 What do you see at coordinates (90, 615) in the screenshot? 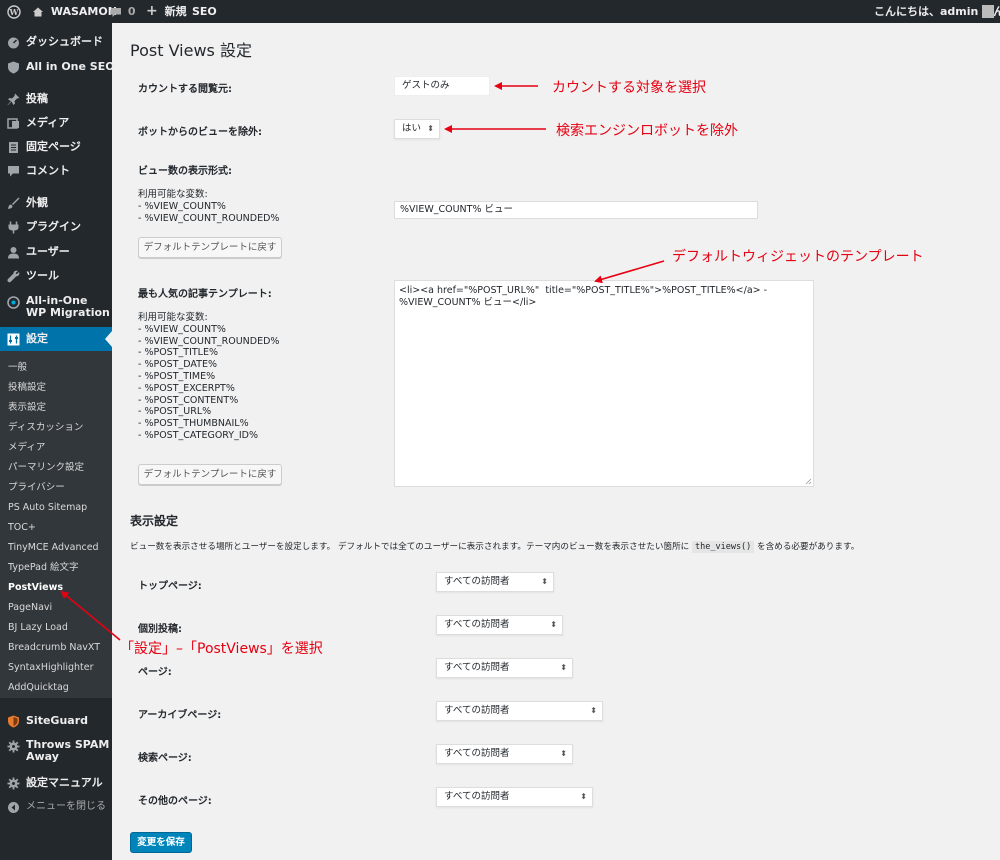
I see `annotation-arrow-menu` at bounding box center [90, 615].